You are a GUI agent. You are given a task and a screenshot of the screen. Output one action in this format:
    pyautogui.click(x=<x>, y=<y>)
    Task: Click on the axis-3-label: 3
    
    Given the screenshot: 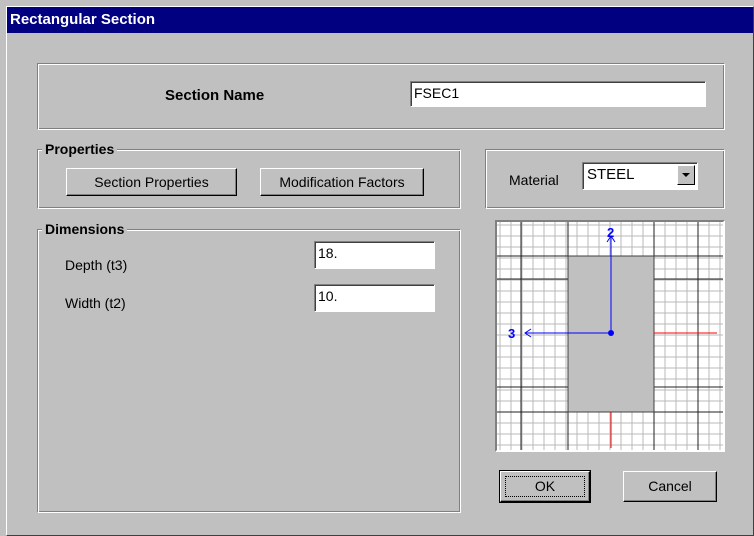 What is the action you would take?
    pyautogui.click(x=511, y=333)
    